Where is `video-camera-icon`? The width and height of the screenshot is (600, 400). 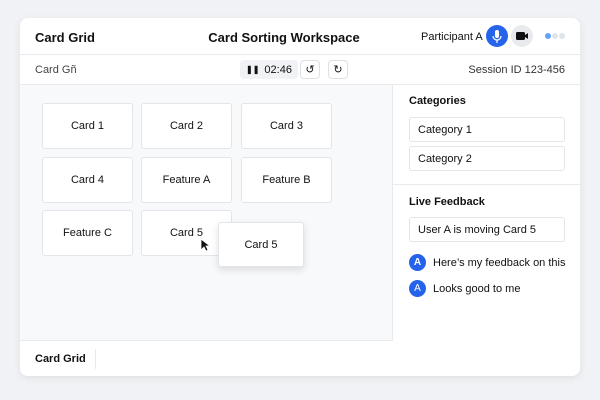
video-camera-icon is located at coordinates (522, 36).